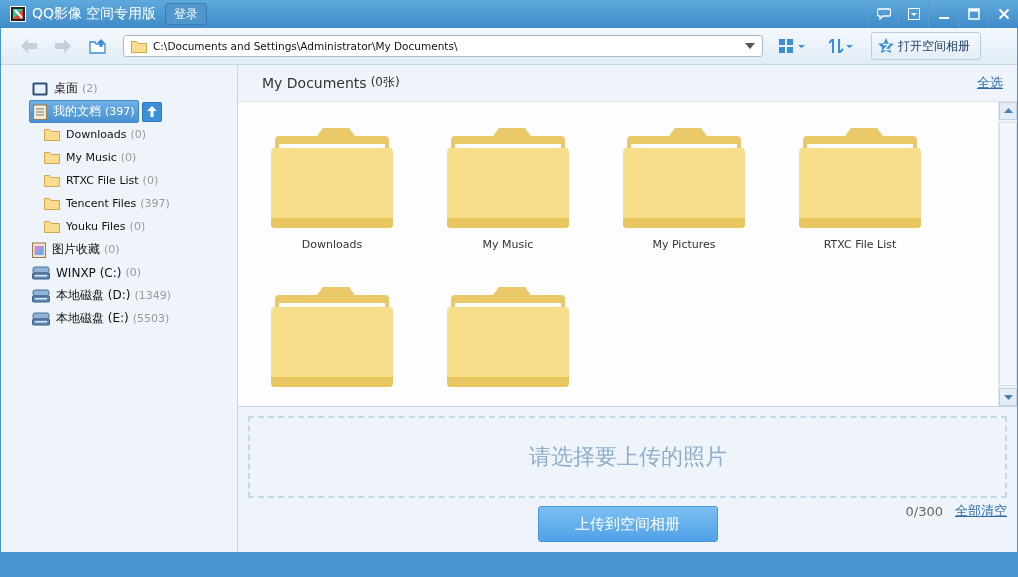 The width and height of the screenshot is (1018, 577). I want to click on path-field: C:\Documents and Settings\Administrator\My Documents\, so click(443, 46).